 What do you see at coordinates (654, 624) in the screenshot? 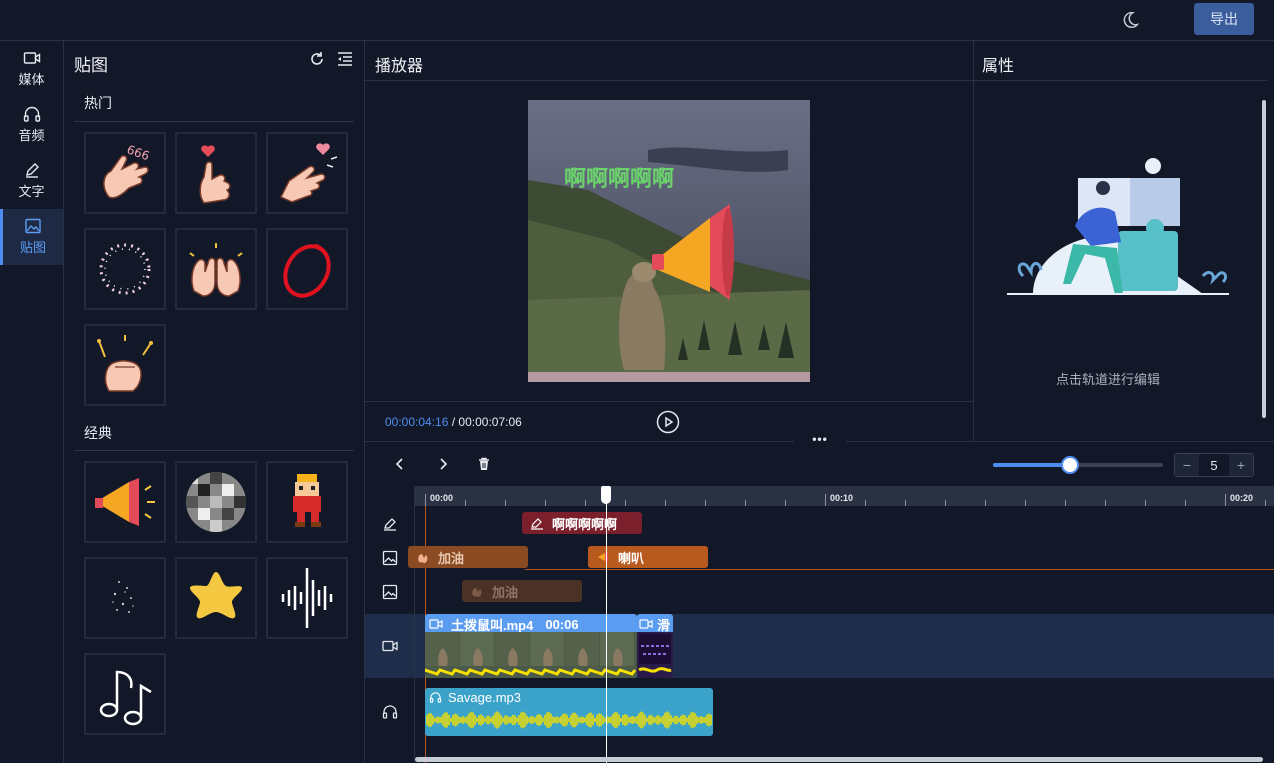
I see `video-clip-header: 滑` at bounding box center [654, 624].